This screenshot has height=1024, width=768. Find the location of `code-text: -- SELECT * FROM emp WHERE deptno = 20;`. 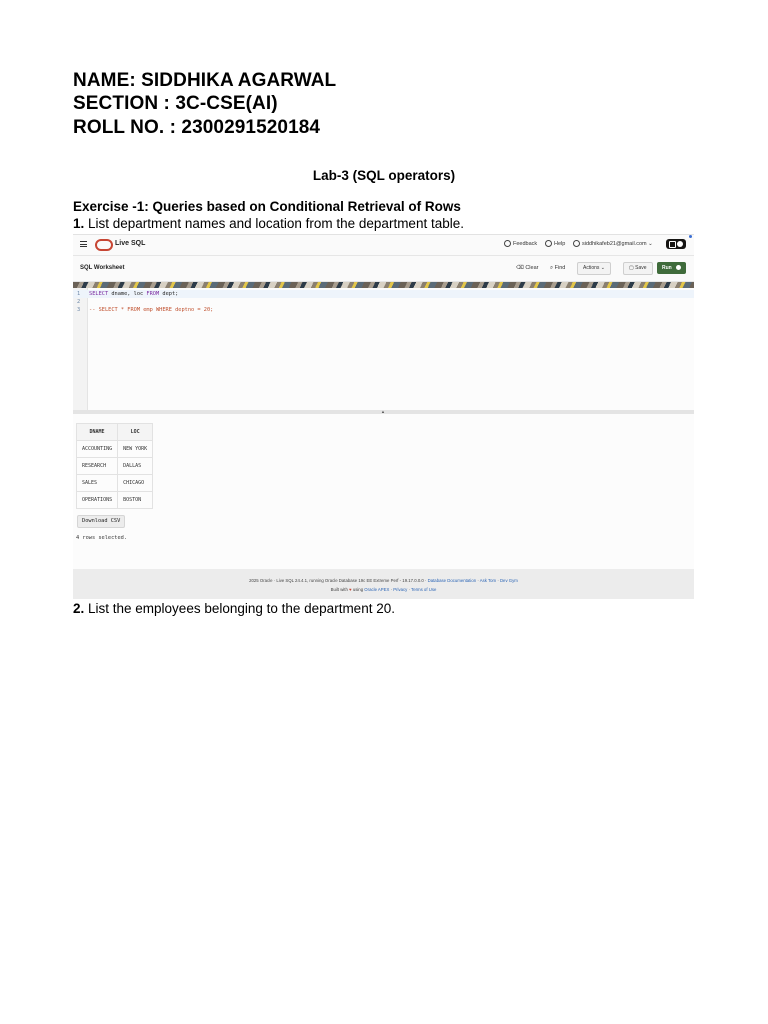

code-text: -- SELECT * FROM emp WHERE deptno = 20; is located at coordinates (151, 310).